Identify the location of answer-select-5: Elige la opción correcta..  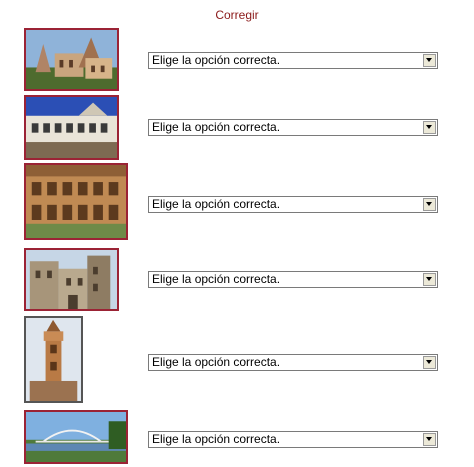
(293, 362).